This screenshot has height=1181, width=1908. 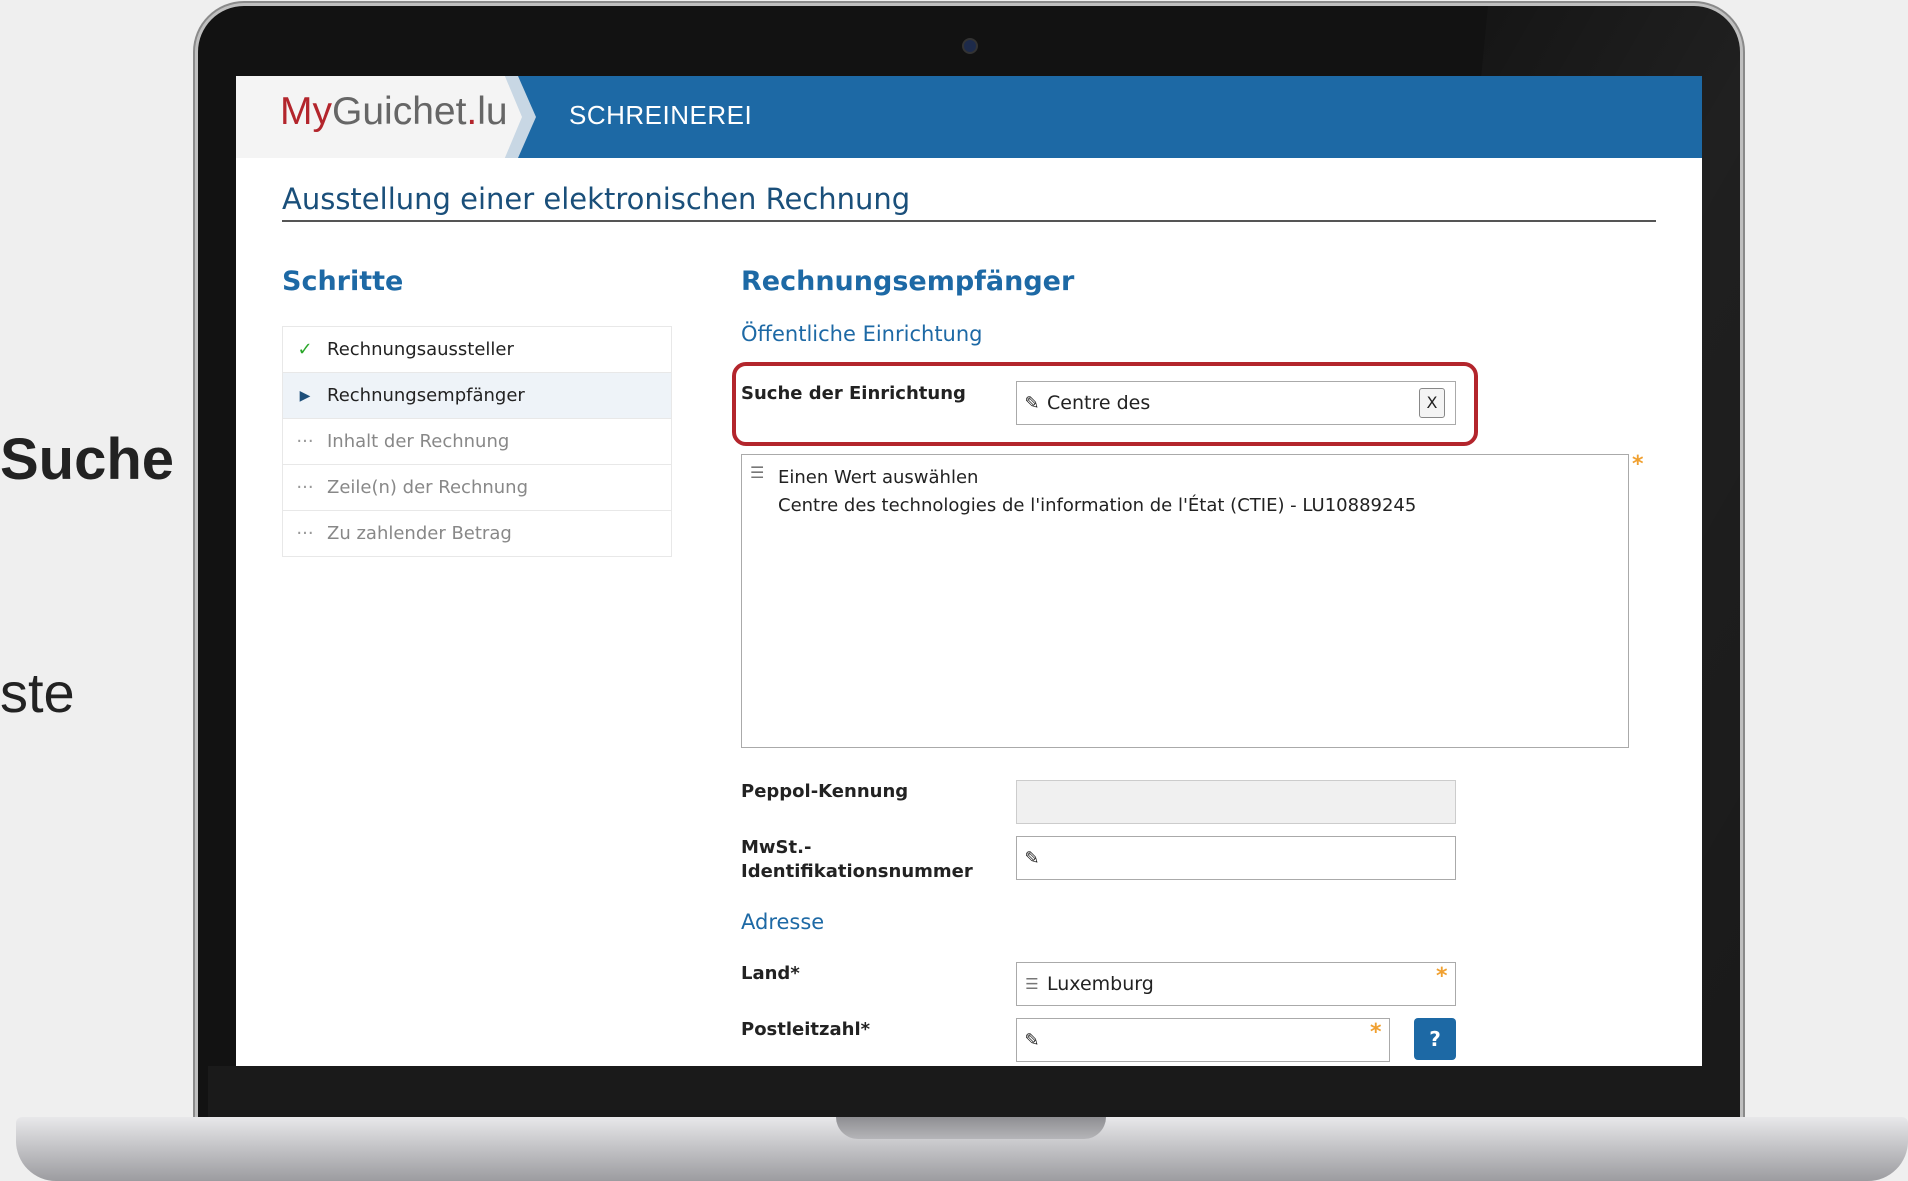 What do you see at coordinates (1435, 1039) in the screenshot?
I see `help-button: ?` at bounding box center [1435, 1039].